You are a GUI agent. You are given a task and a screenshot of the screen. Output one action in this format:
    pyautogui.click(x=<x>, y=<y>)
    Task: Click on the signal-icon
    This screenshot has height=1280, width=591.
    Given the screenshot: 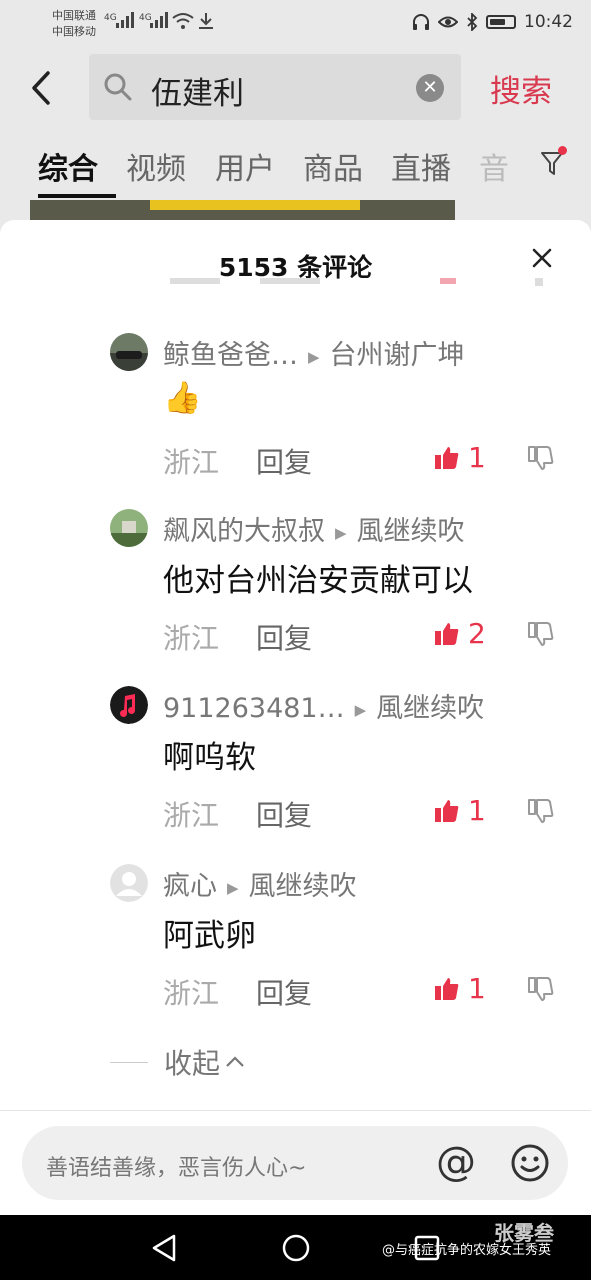 What is the action you would take?
    pyautogui.click(x=125, y=20)
    